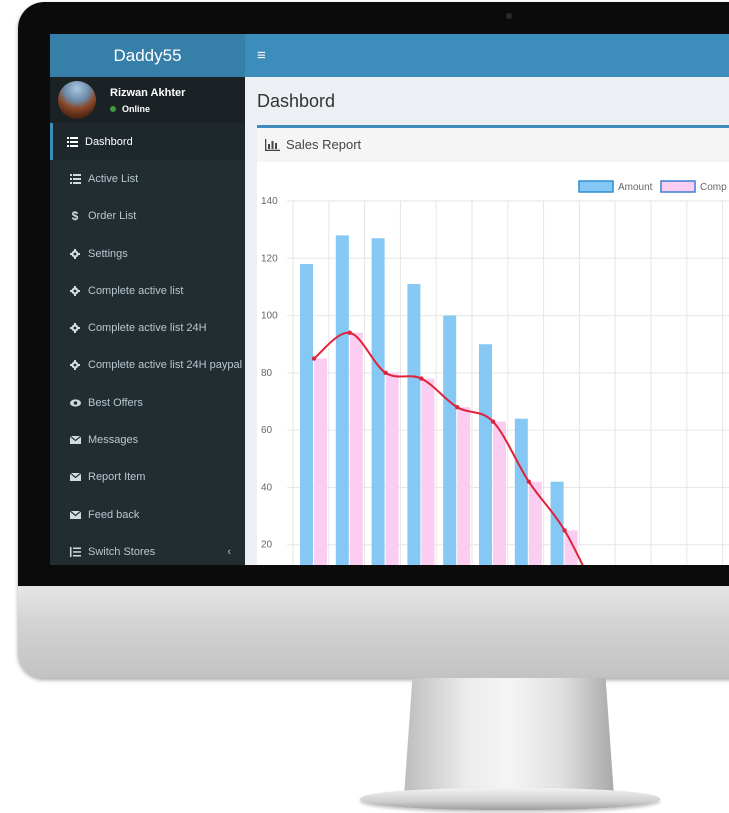  Describe the element at coordinates (510, 799) in the screenshot. I see `monitor-stand-base` at that location.